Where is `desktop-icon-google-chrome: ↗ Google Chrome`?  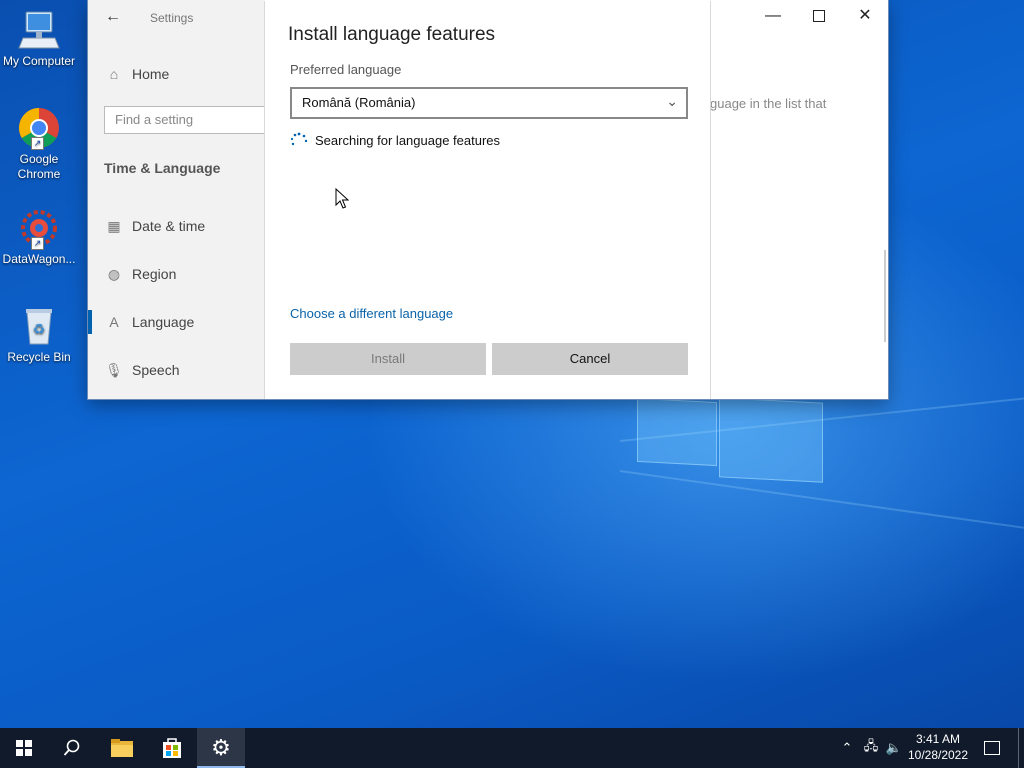 desktop-icon-google-chrome: ↗ Google Chrome is located at coordinates (39, 144).